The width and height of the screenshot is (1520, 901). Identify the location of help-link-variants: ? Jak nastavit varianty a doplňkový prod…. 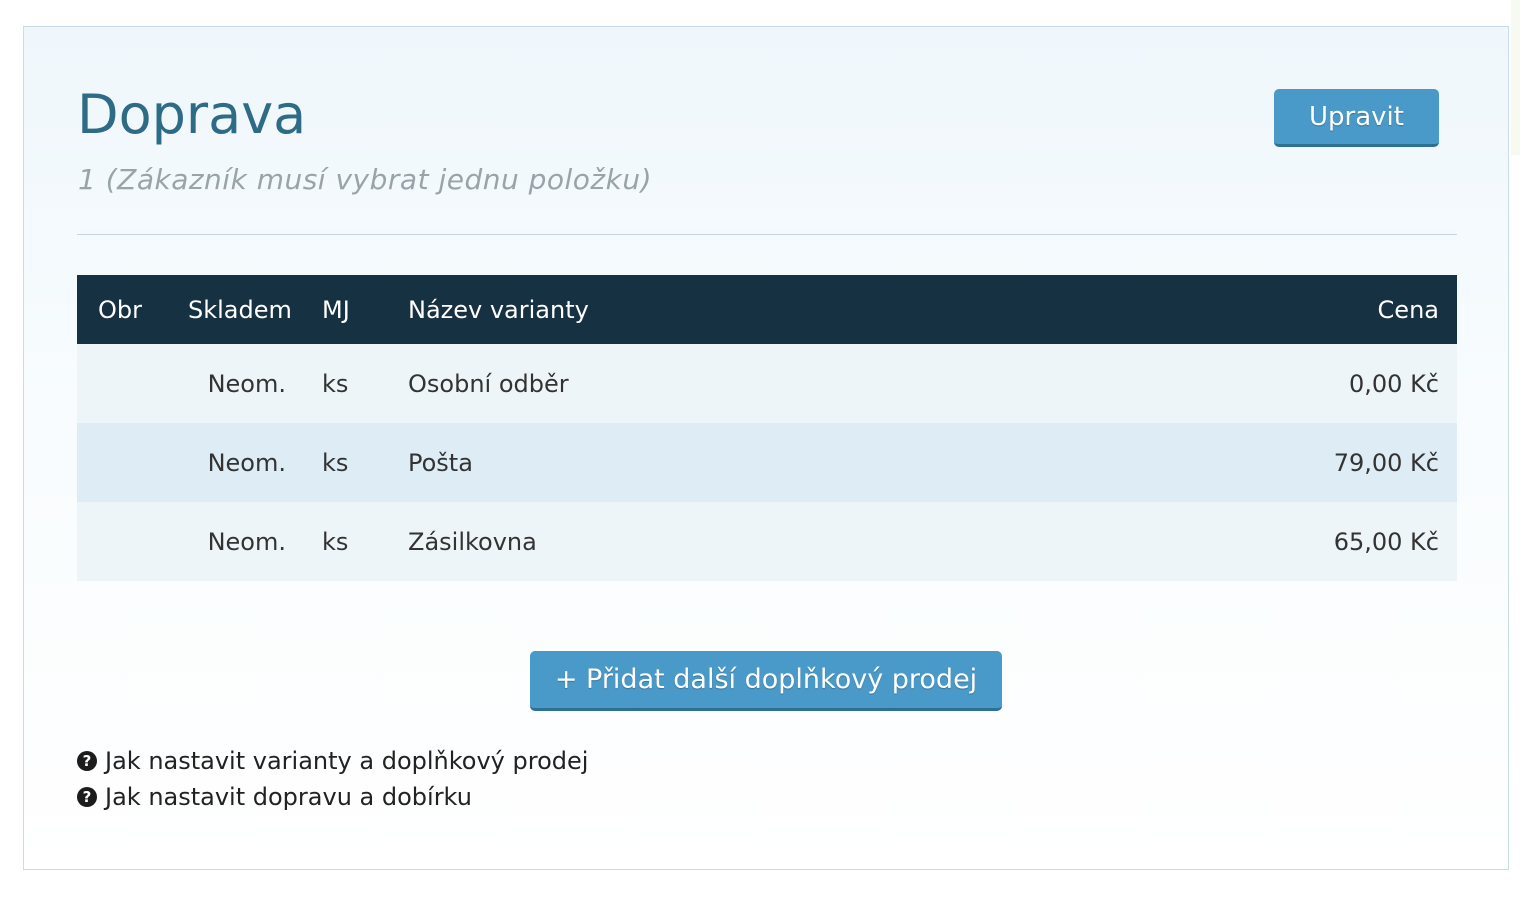
(332, 761).